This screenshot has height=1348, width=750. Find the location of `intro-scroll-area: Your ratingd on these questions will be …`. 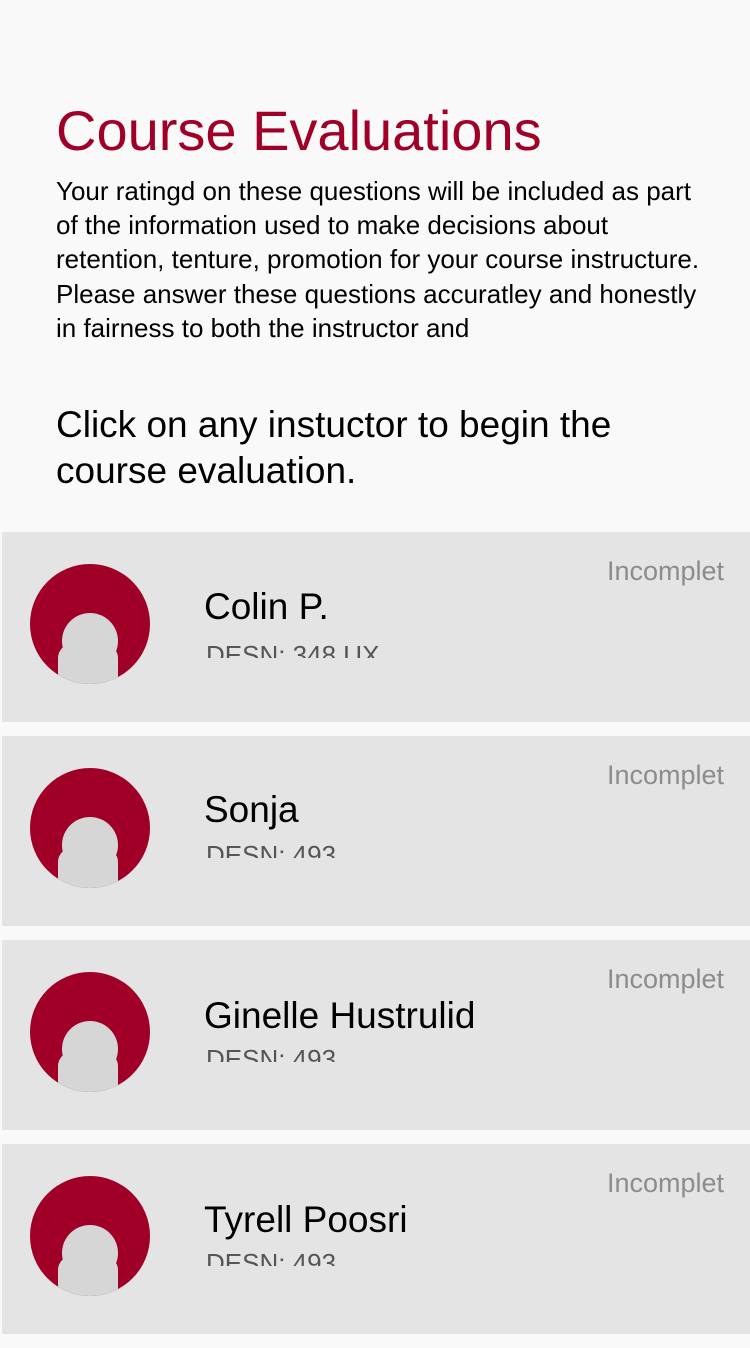

intro-scroll-area: Your ratingd on these questions will be … is located at coordinates (386, 265).